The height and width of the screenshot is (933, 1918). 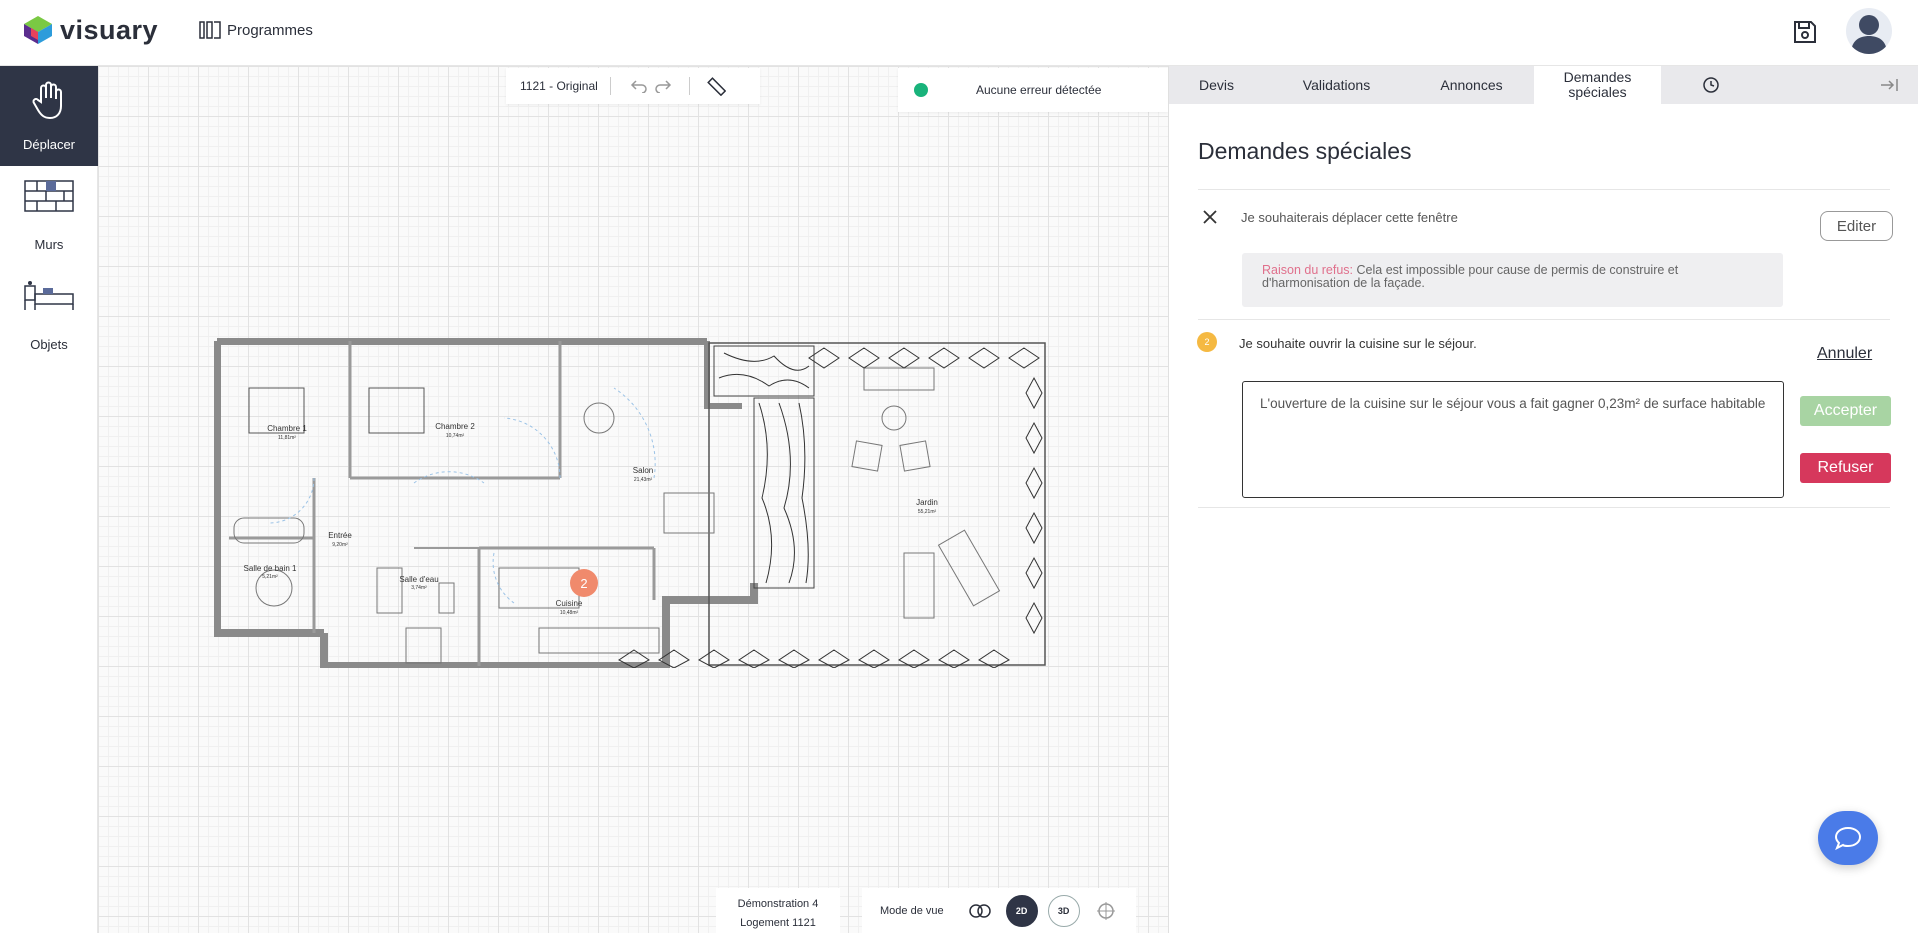 What do you see at coordinates (1336, 85) in the screenshot?
I see `tab-validations: Validations` at bounding box center [1336, 85].